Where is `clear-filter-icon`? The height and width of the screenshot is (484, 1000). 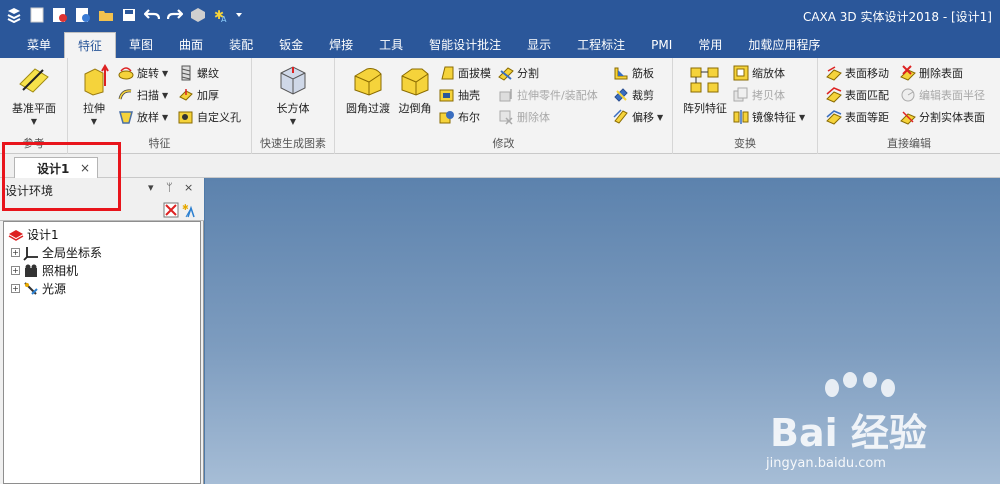 clear-filter-icon is located at coordinates (171, 211).